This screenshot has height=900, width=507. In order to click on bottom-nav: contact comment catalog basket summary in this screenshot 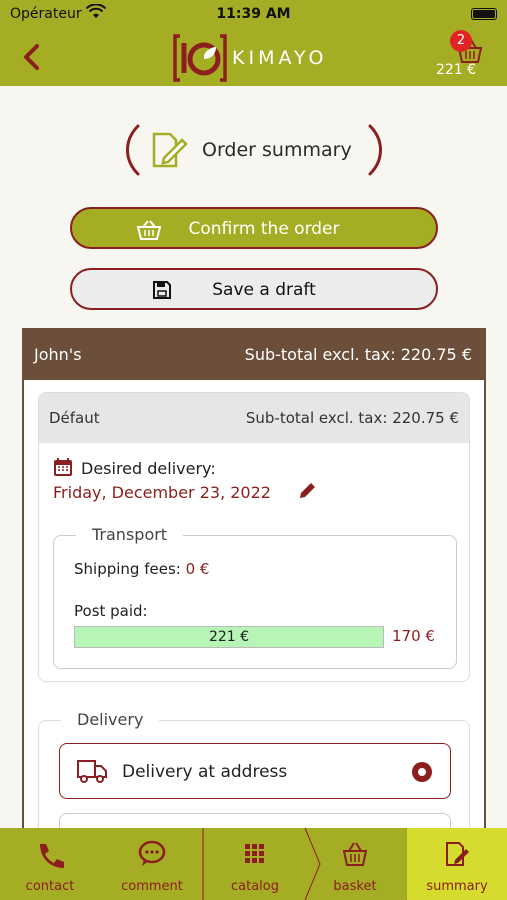, I will do `click(253, 864)`.